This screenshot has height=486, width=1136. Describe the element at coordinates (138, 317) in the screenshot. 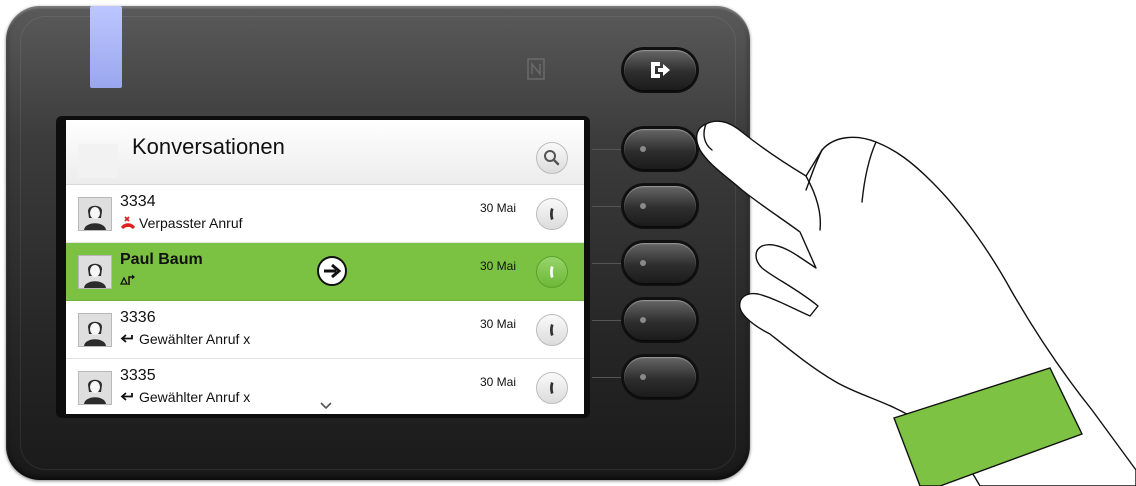

I see `contact-name: 3336` at that location.